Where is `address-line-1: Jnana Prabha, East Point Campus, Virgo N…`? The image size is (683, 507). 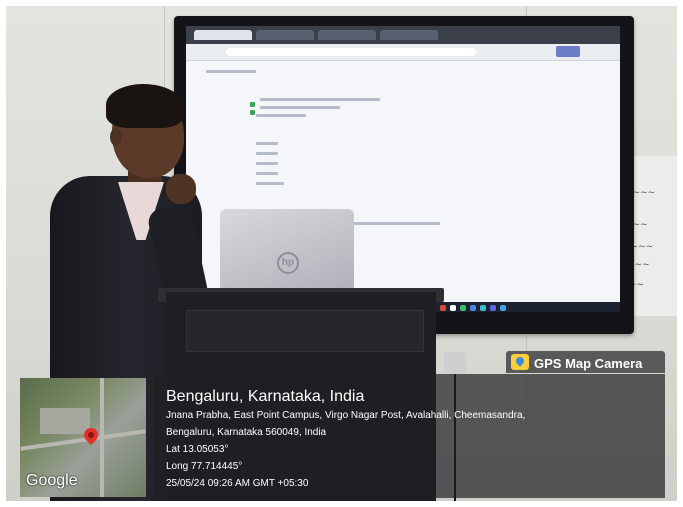 address-line-1: Jnana Prabha, East Point Campus, Virgo N… is located at coordinates (346, 415).